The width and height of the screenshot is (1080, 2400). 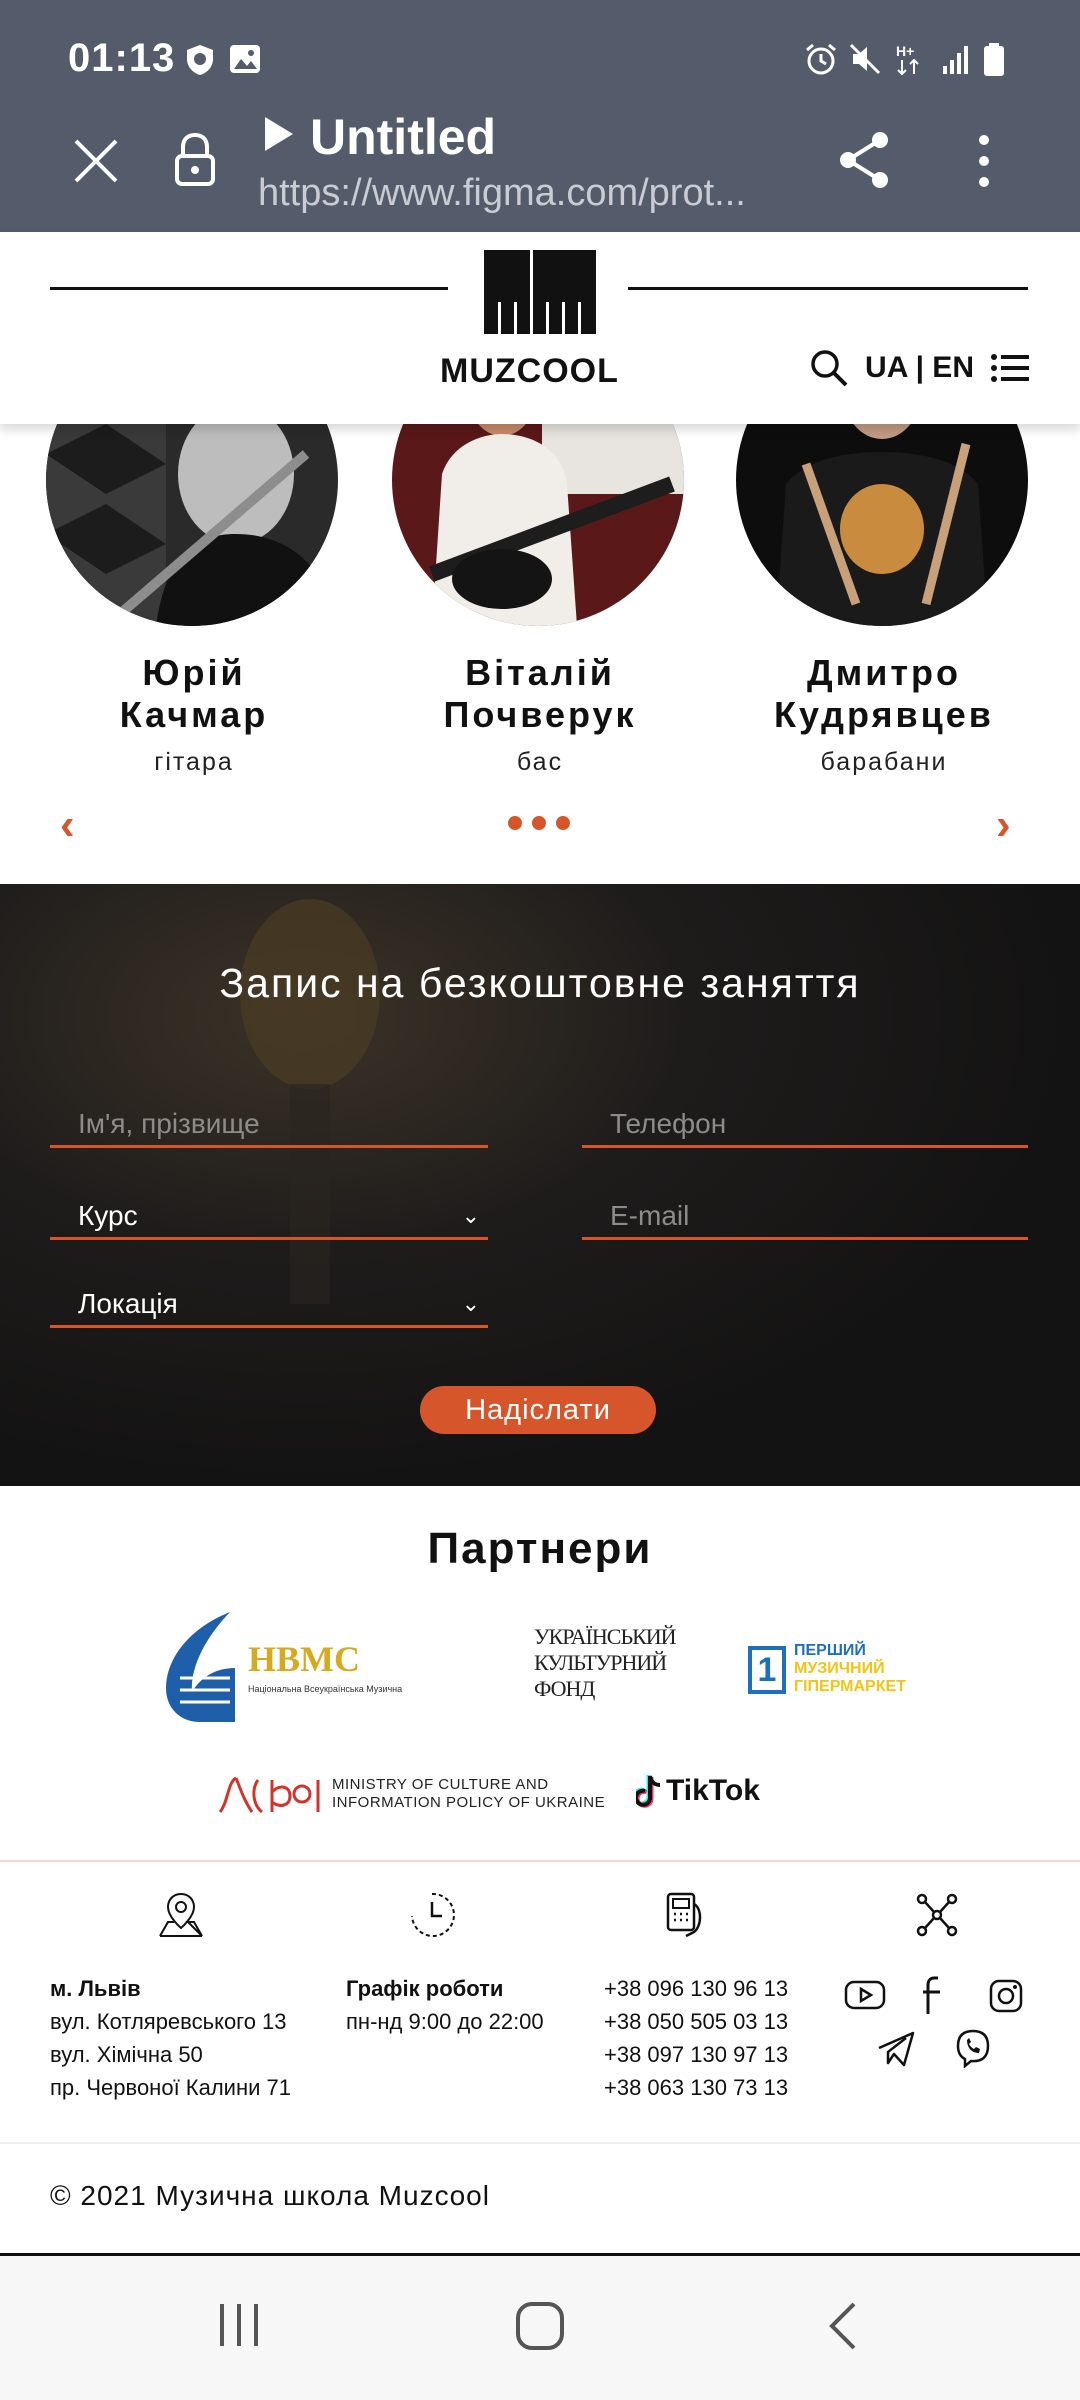 What do you see at coordinates (194, 672) in the screenshot?
I see `teacher-first-name: Юрій` at bounding box center [194, 672].